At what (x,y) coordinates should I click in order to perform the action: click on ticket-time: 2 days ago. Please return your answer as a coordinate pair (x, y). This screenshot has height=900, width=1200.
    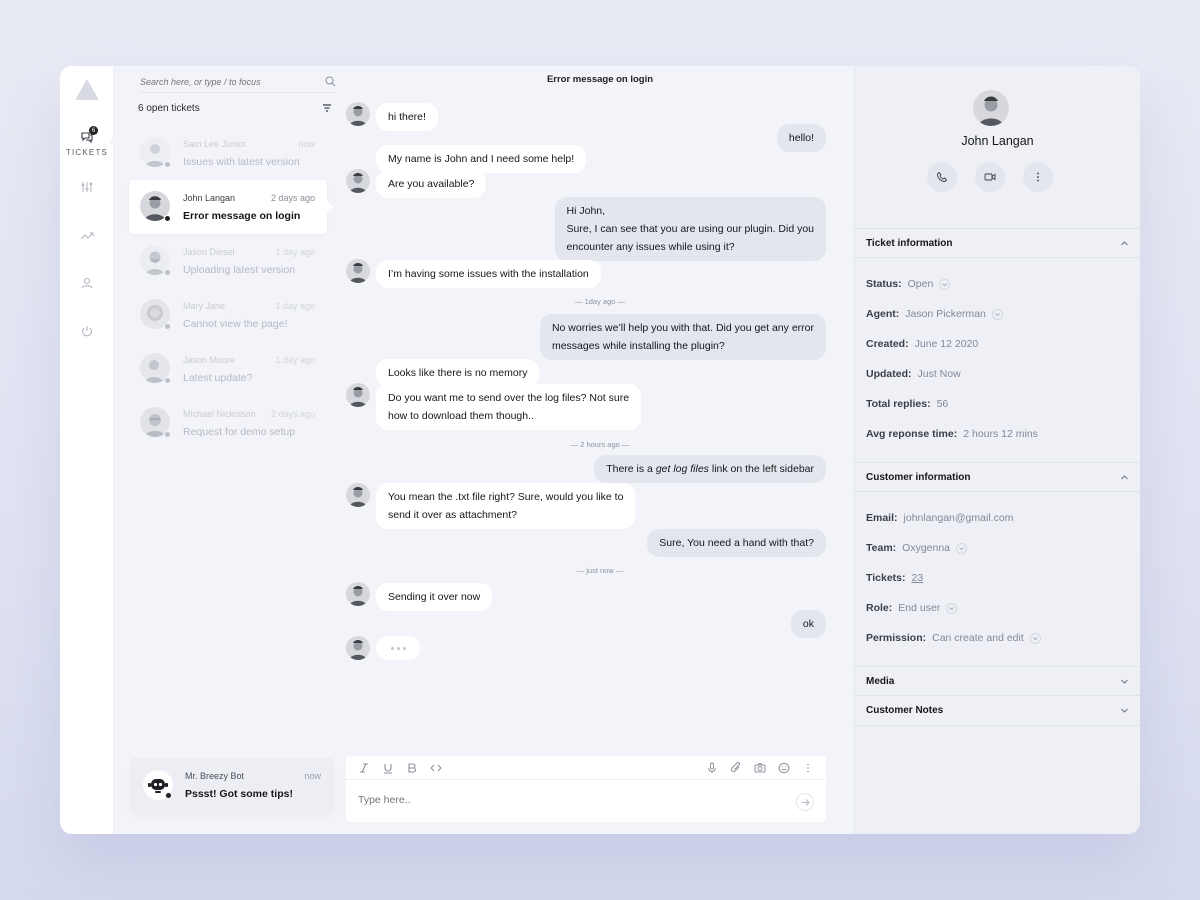
    Looking at the image, I should click on (292, 414).